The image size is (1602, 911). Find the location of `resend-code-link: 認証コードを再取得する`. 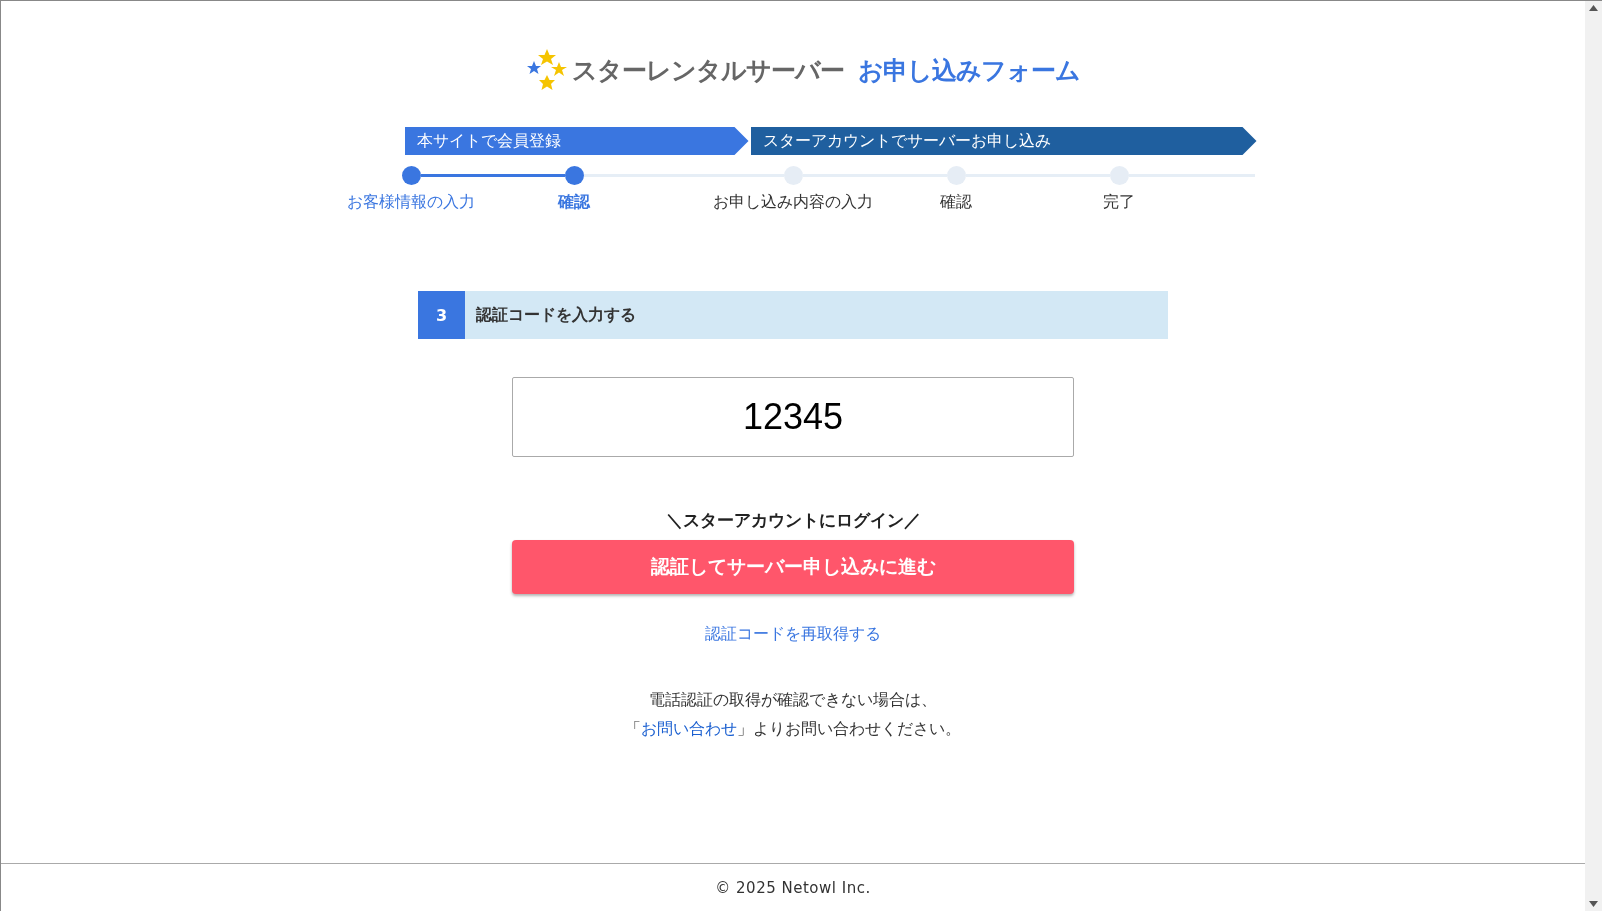

resend-code-link: 認証コードを再取得する is located at coordinates (793, 634).